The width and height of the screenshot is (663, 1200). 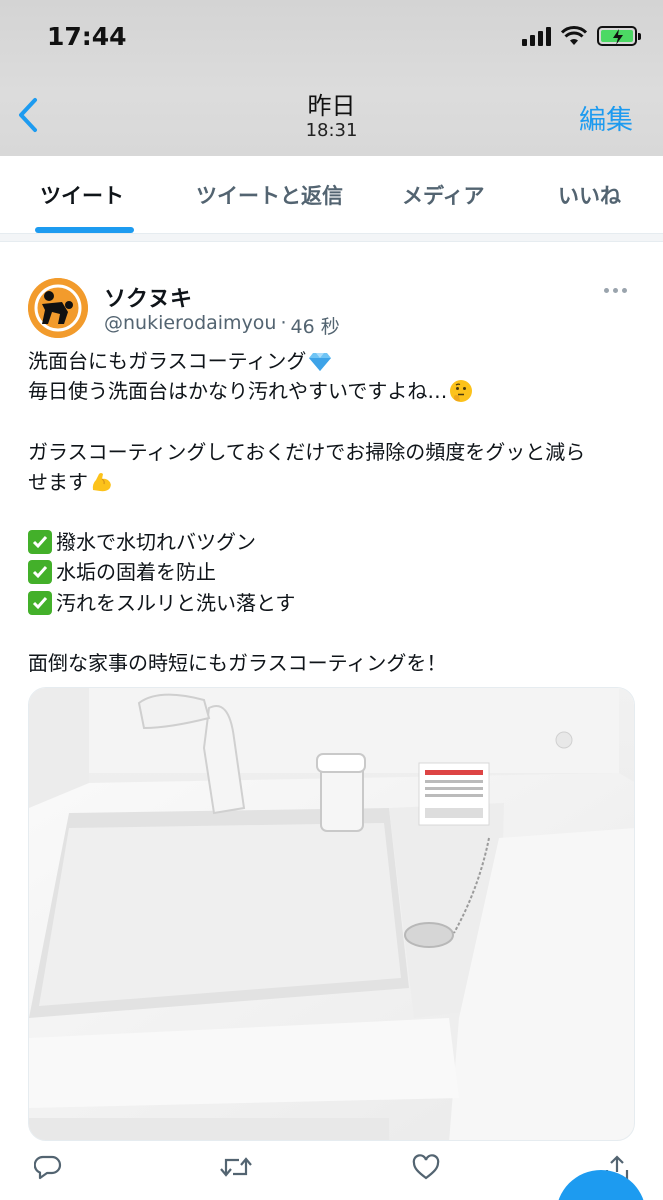 What do you see at coordinates (334, 542) in the screenshot?
I see `tweet-line: 撥水で水切れバツグン` at bounding box center [334, 542].